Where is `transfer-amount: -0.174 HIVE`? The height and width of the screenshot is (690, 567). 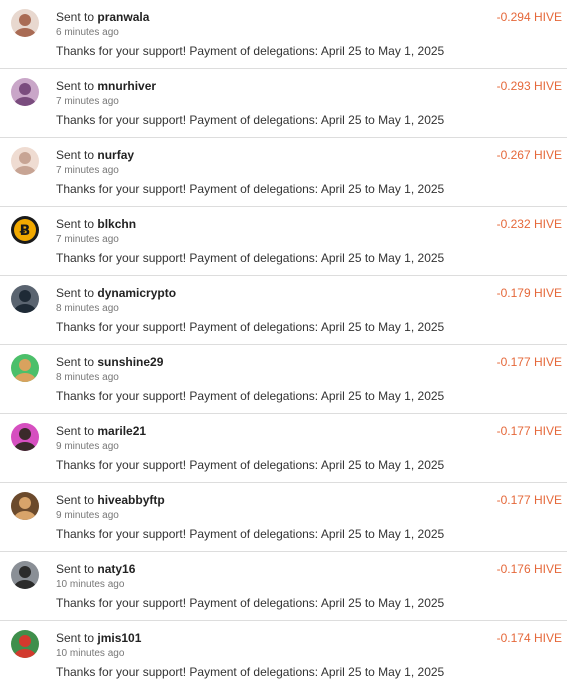 transfer-amount: -0.174 HIVE is located at coordinates (529, 638).